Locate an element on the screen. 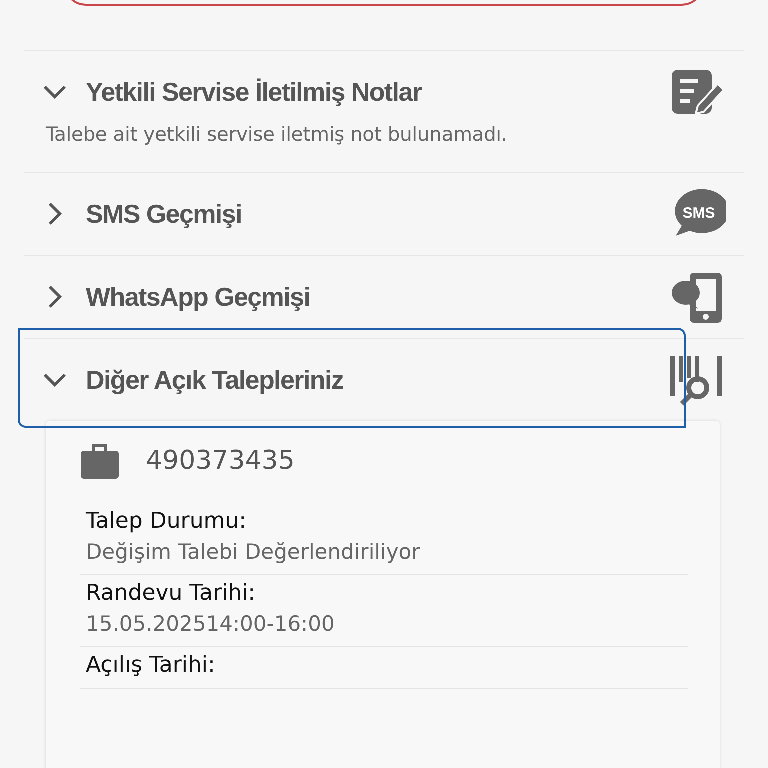  accordion-header: SMS Geçmişi SMS is located at coordinates (384, 214).